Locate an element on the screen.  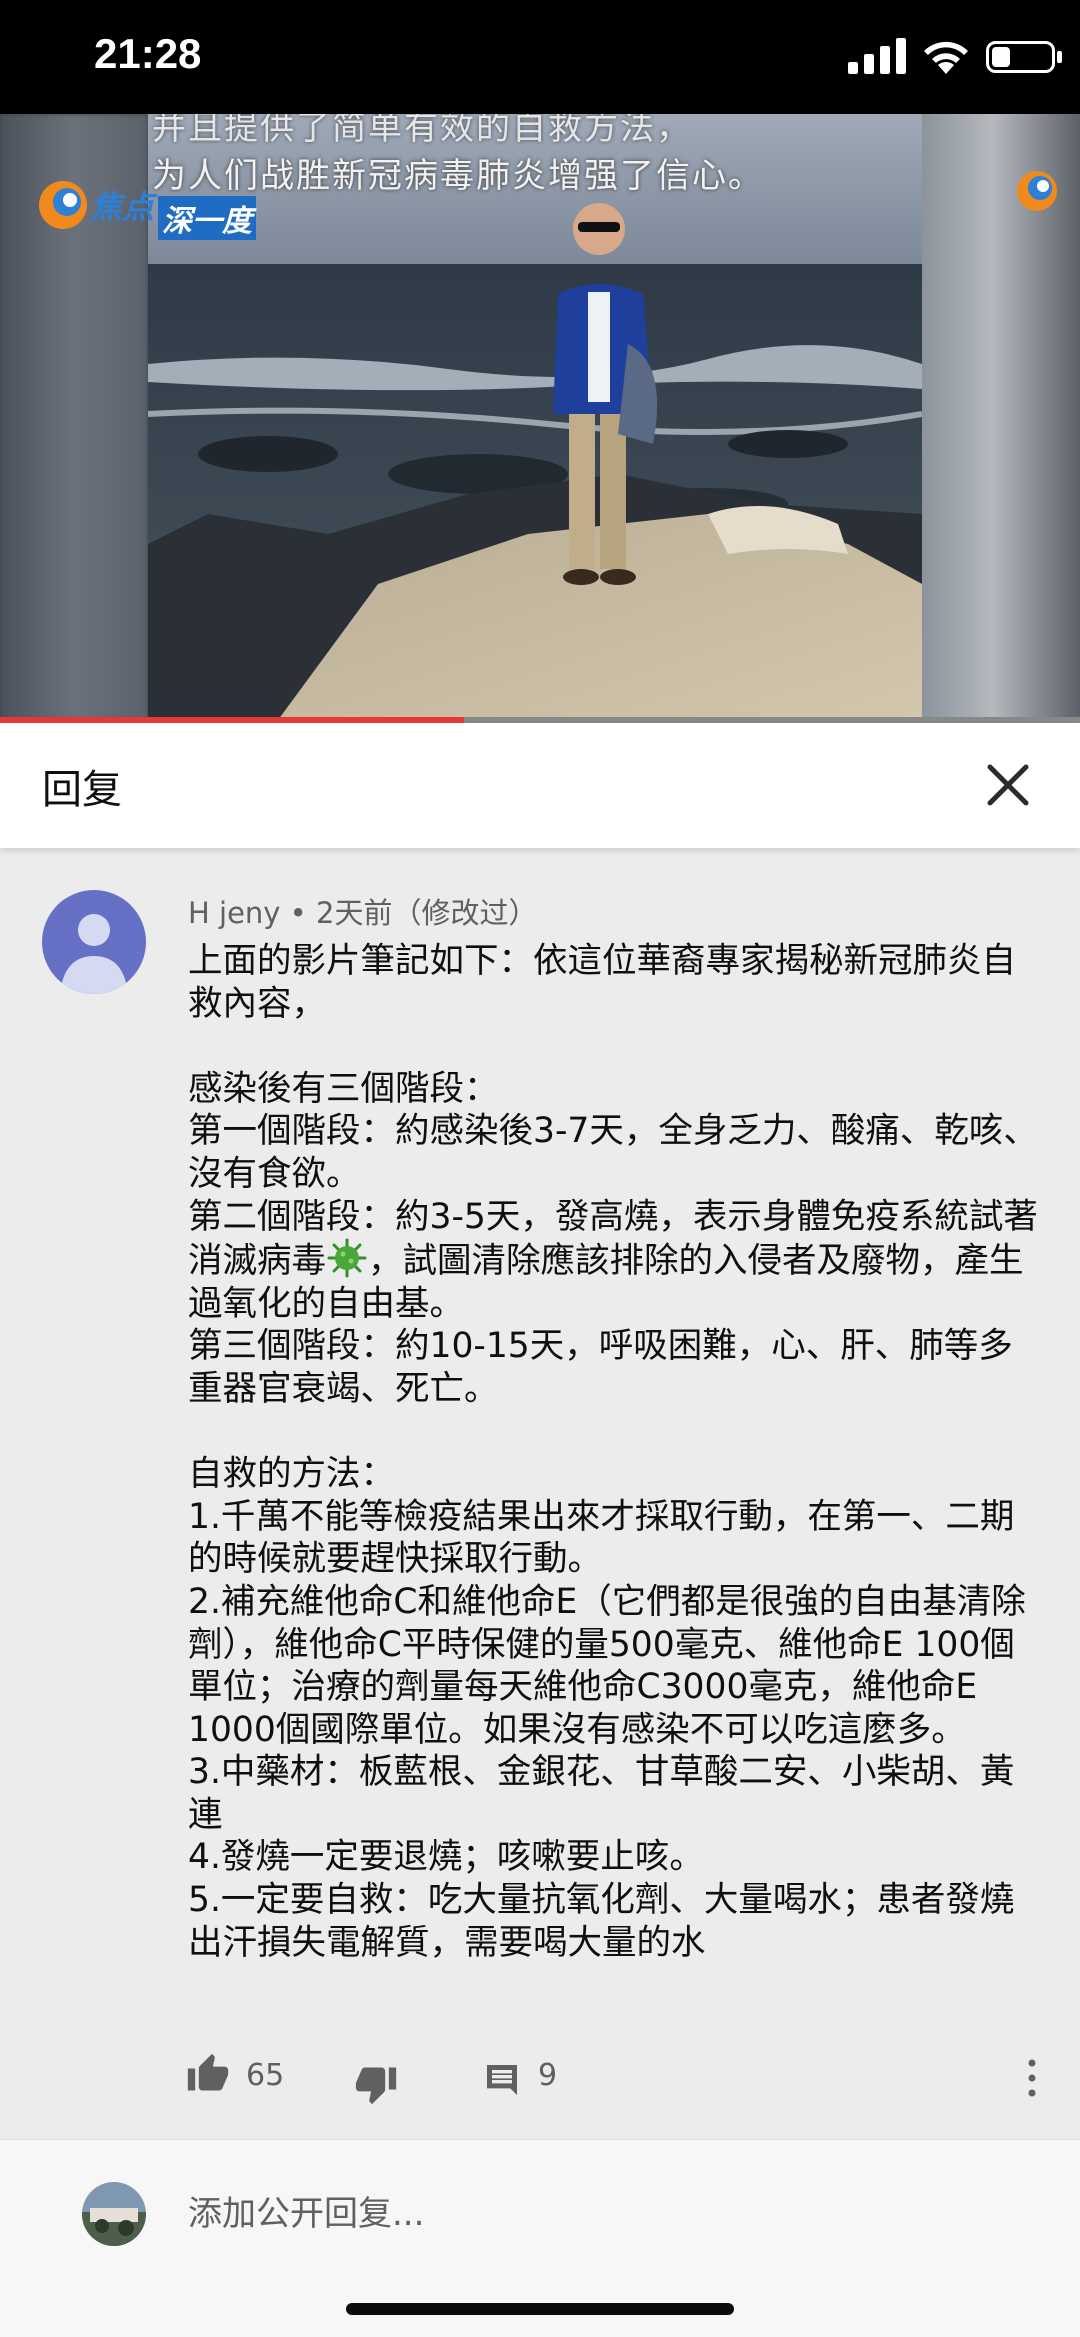
add-reply-input is located at coordinates (598, 2214).